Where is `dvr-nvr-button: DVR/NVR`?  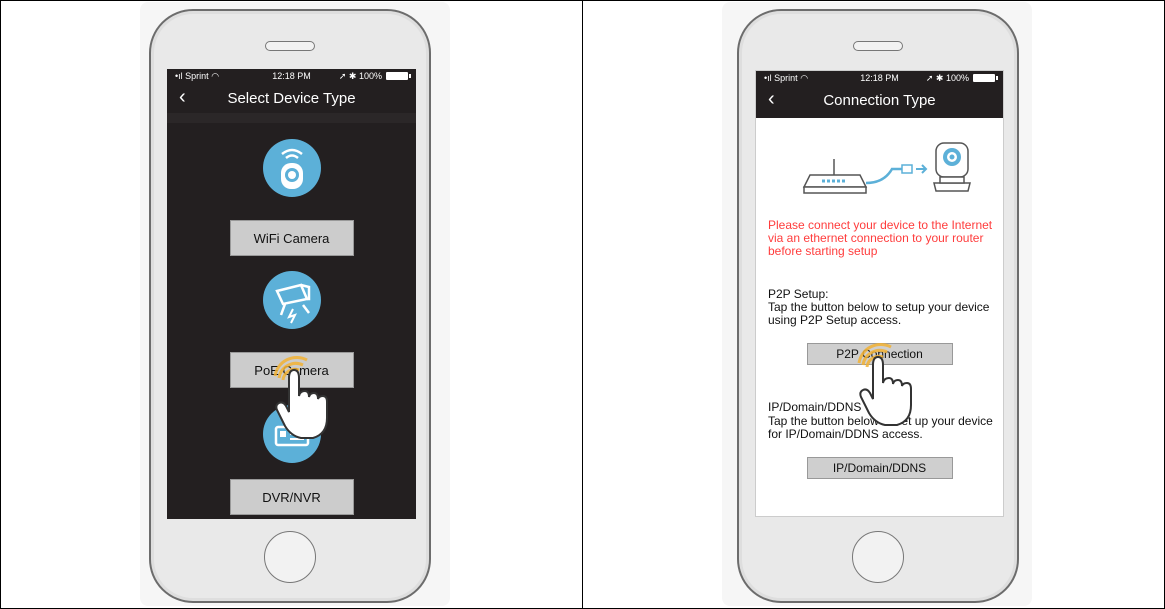
dvr-nvr-button: DVR/NVR is located at coordinates (291, 497).